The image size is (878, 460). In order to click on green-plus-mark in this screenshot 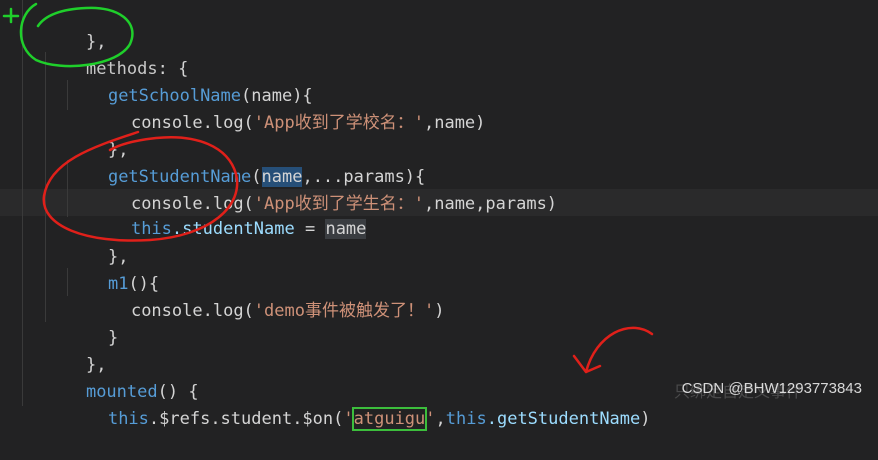, I will do `click(11, 15)`.